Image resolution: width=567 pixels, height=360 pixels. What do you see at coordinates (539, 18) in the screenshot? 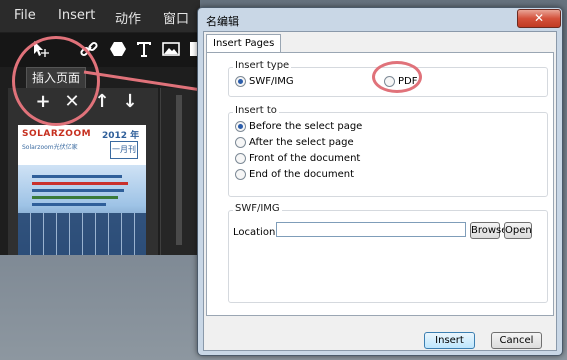
I see `close-button: ✕` at bounding box center [539, 18].